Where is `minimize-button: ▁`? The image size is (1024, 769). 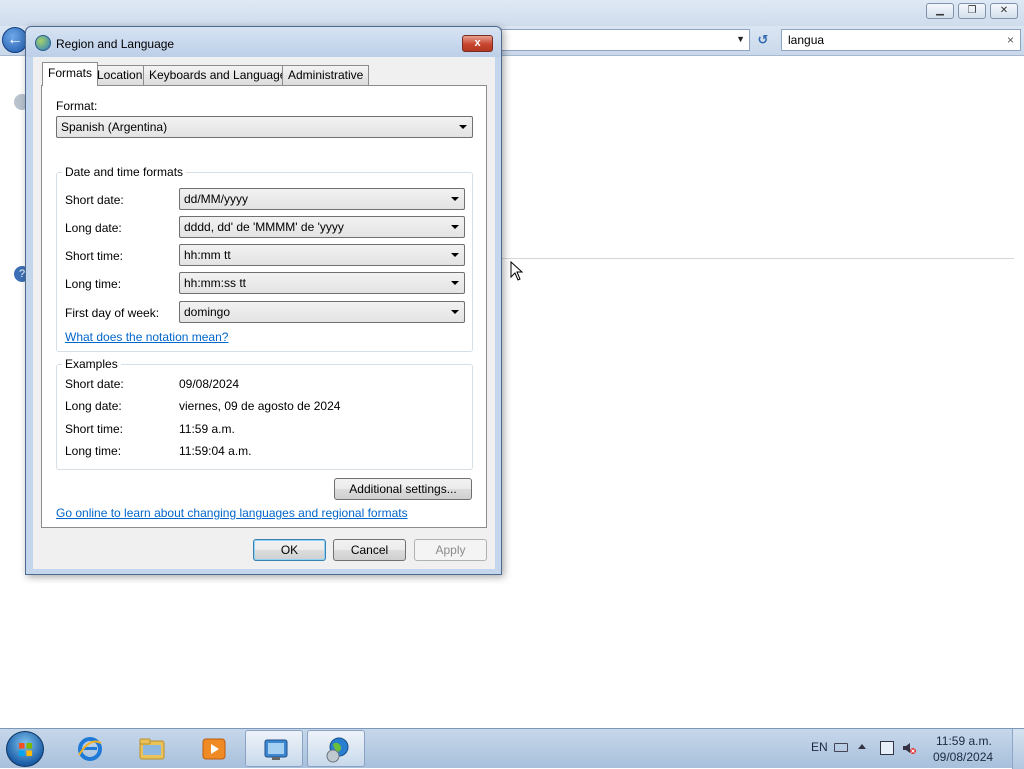
minimize-button: ▁ is located at coordinates (940, 11).